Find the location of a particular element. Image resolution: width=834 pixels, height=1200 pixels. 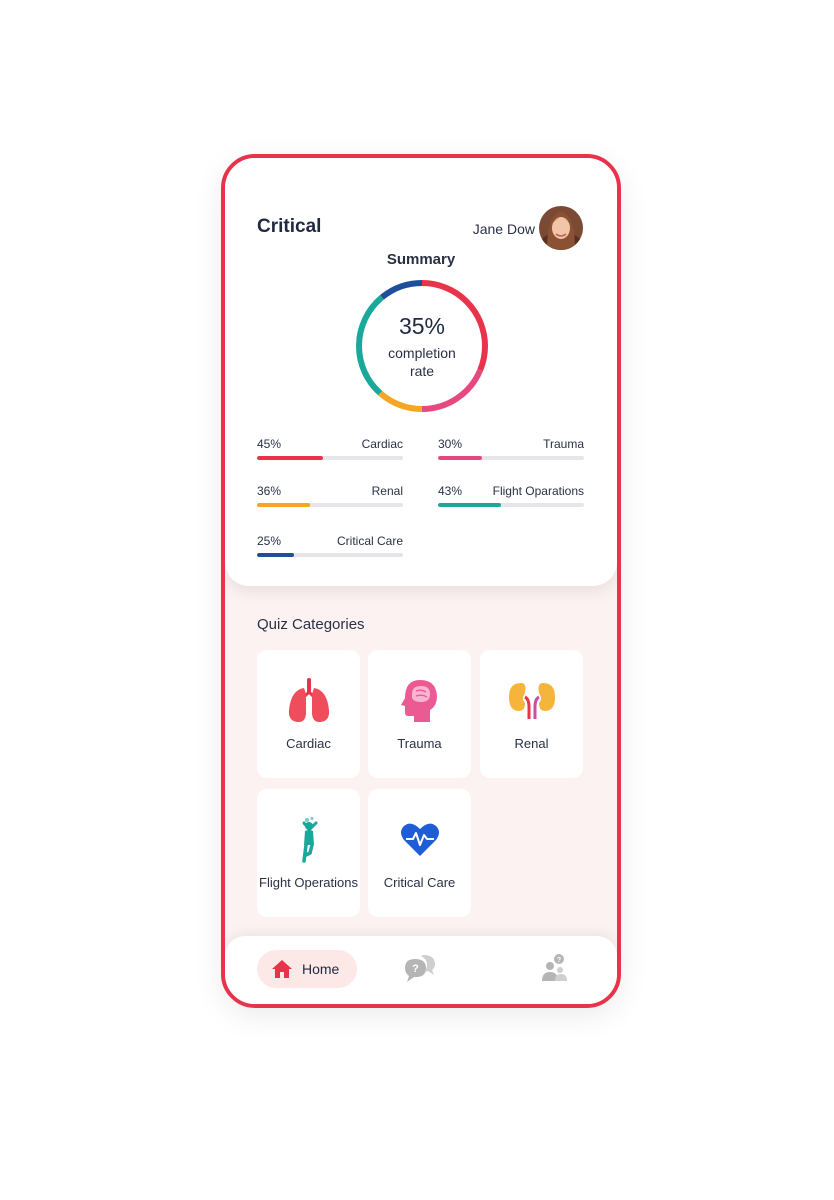

stat-percent: 45% is located at coordinates (269, 444).